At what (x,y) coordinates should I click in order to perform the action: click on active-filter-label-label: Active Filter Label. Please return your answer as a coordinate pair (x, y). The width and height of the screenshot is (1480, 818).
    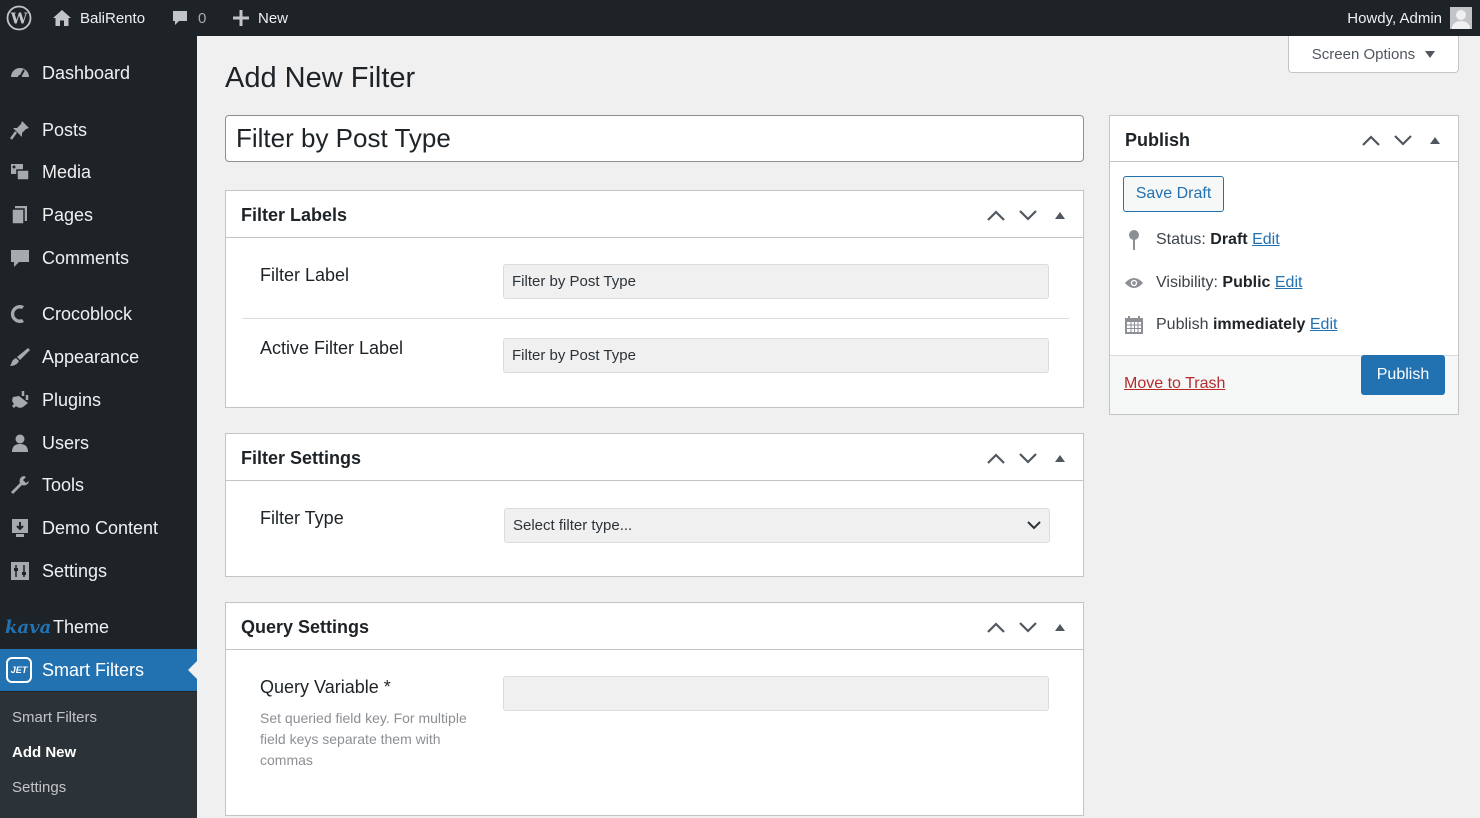
    Looking at the image, I should click on (332, 348).